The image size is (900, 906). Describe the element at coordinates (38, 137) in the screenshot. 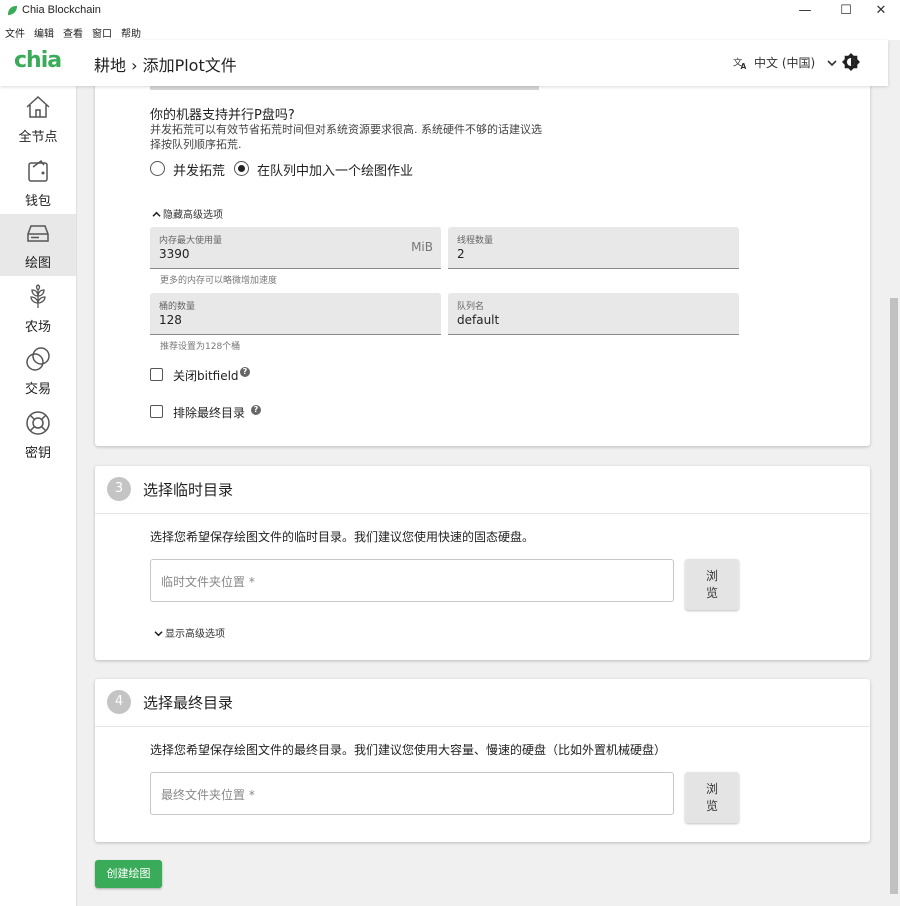

I see `sidebar-item-label: 全节点` at that location.